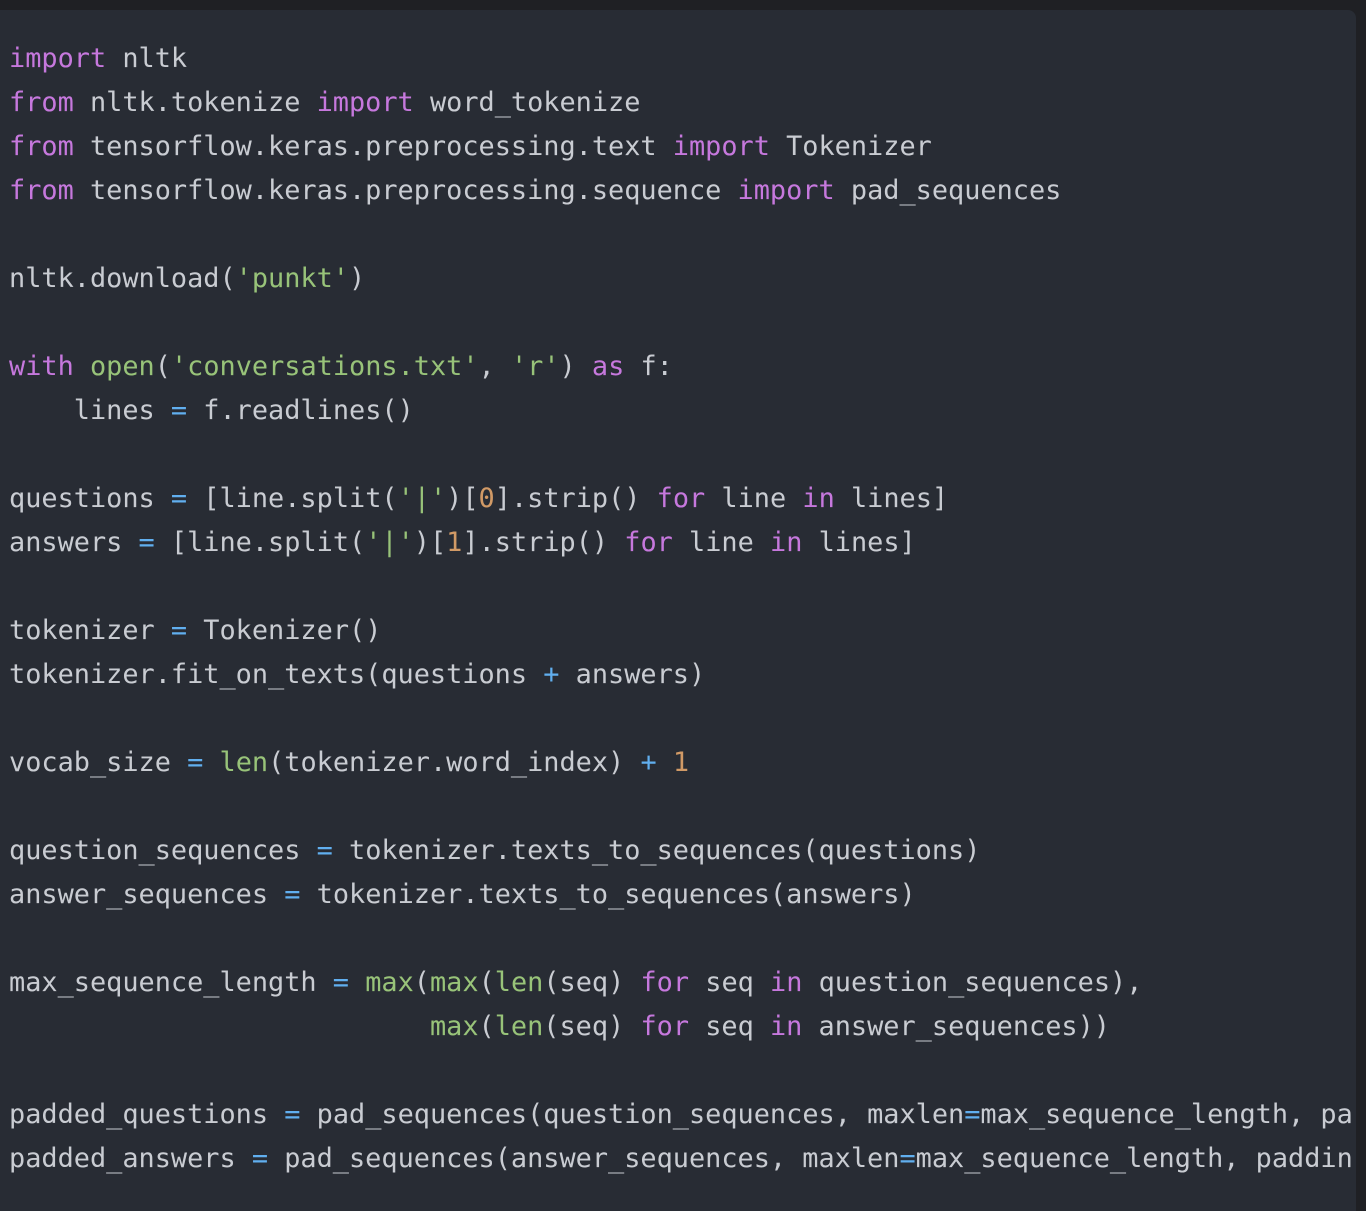  I want to click on code-token: ,, so click(494, 366).